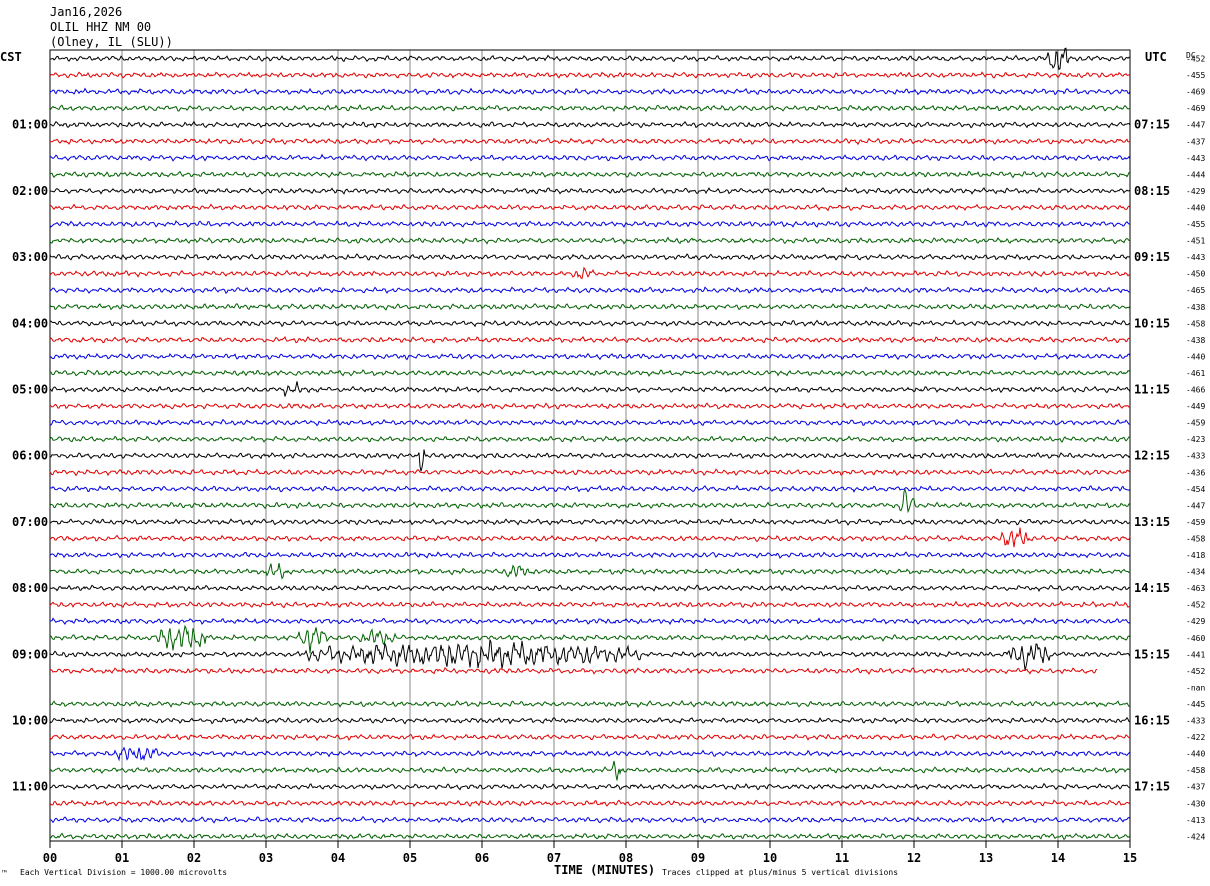 This screenshot has width=1210, height=886. What do you see at coordinates (914, 858) in the screenshot?
I see `x-tick-label-12: 12` at bounding box center [914, 858].